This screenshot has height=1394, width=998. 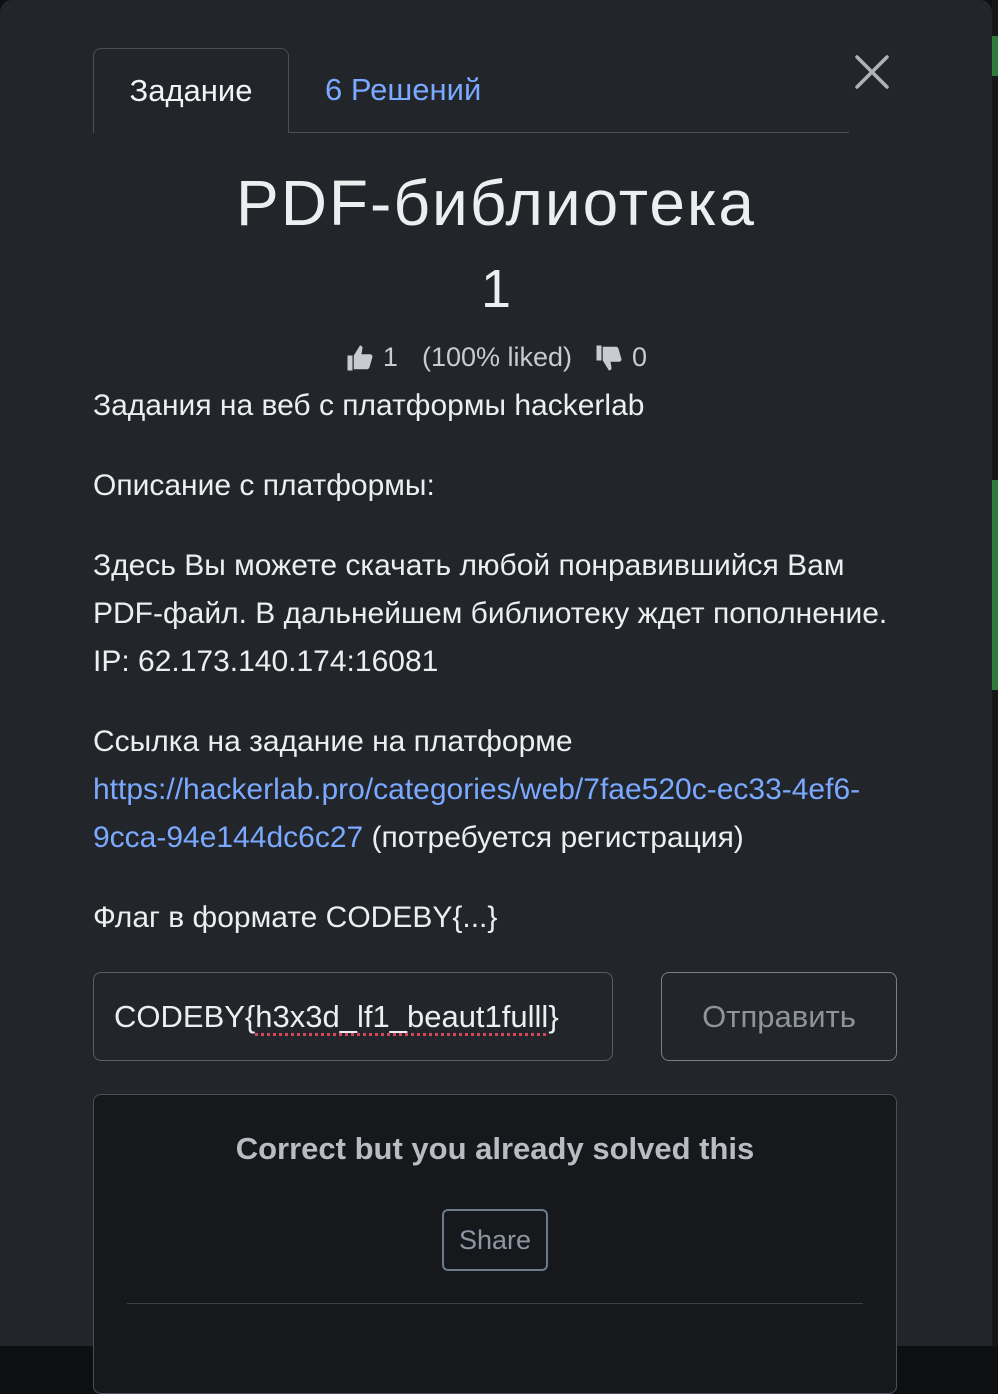 I want to click on description-paragraph: Задания на веб с платформы hackerlab, so click(x=503, y=406).